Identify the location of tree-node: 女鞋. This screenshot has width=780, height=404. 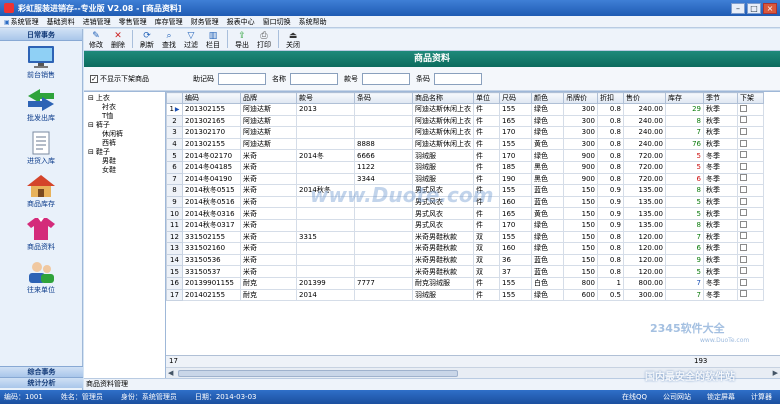
(126, 170).